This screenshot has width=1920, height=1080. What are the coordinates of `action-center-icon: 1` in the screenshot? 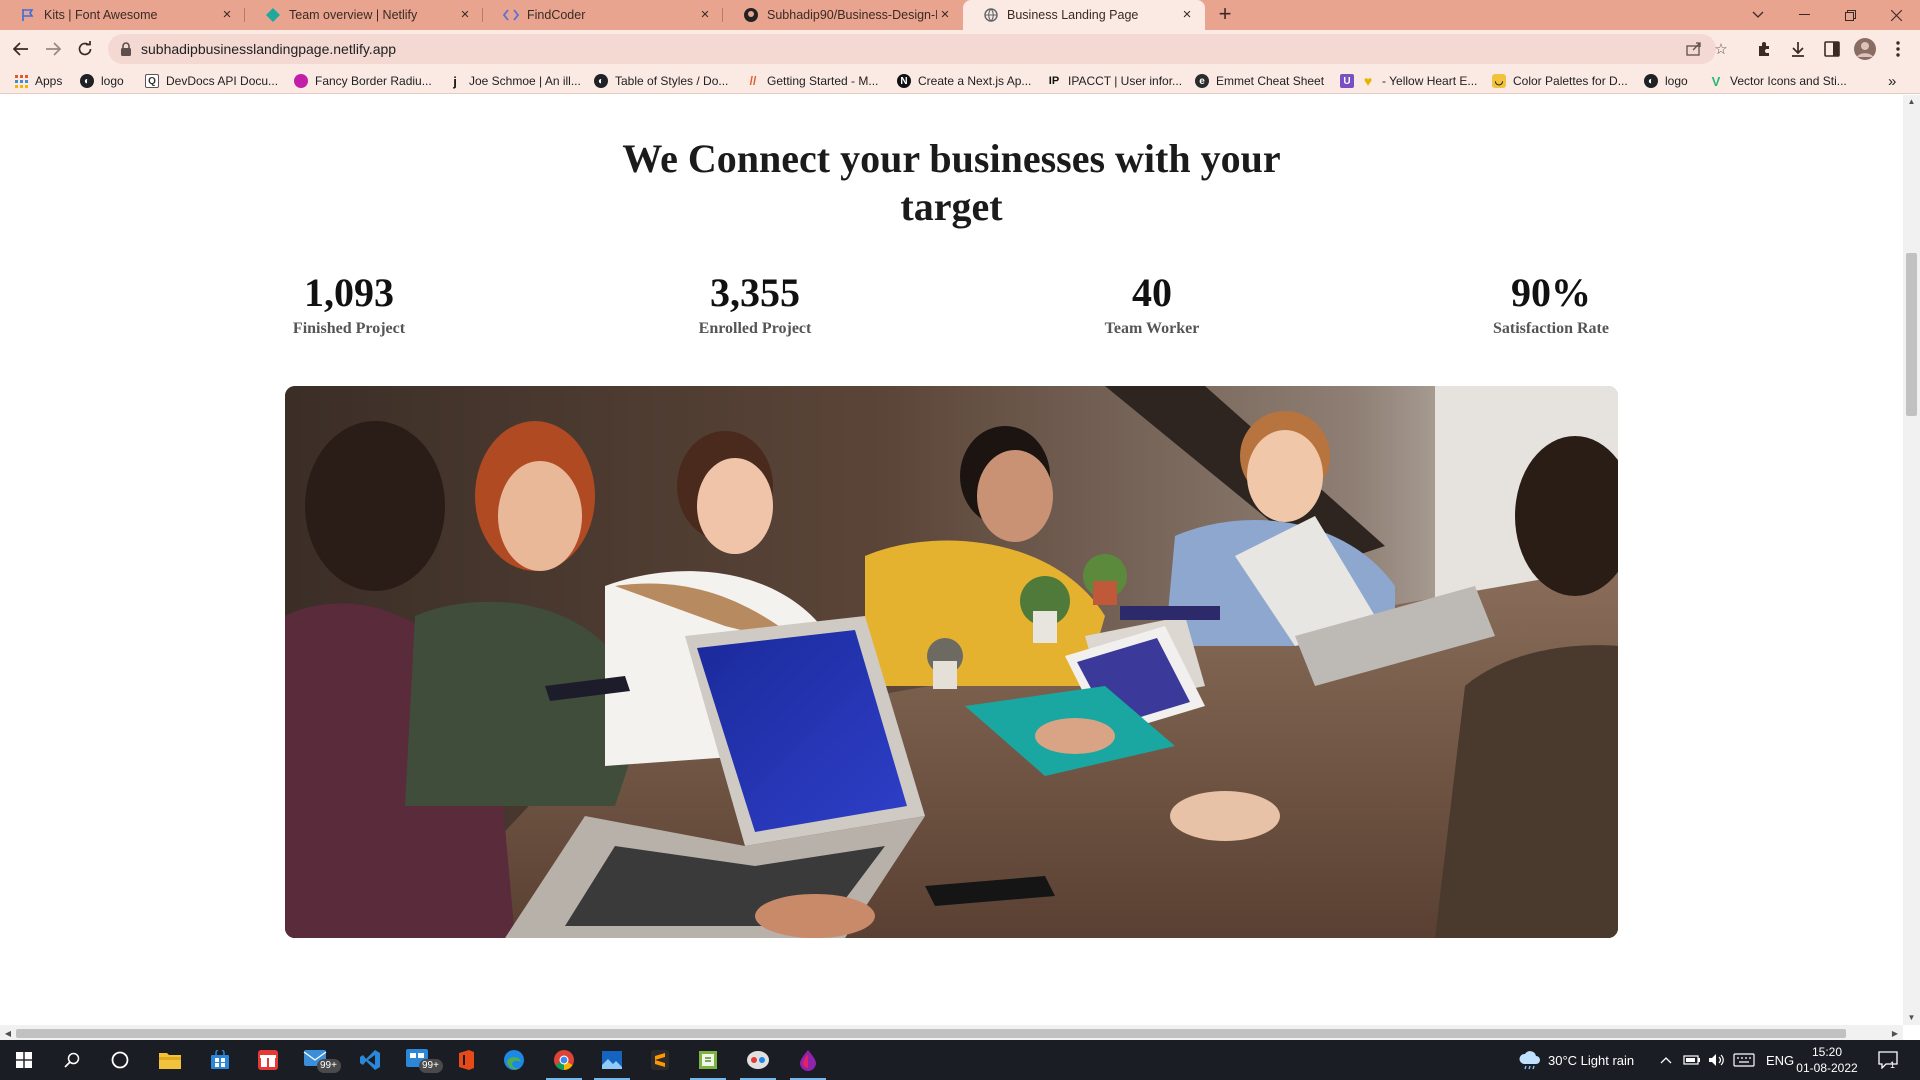 It's located at (1888, 1060).